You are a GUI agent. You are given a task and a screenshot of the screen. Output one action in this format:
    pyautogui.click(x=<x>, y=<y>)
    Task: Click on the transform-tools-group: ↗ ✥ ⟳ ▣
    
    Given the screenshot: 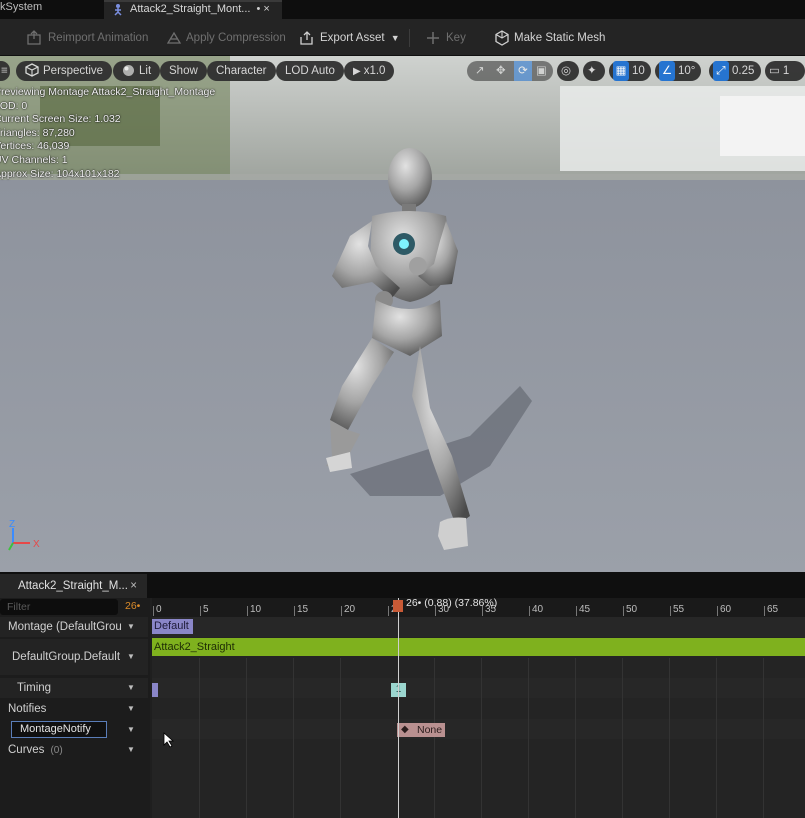 What is the action you would take?
    pyautogui.click(x=510, y=71)
    